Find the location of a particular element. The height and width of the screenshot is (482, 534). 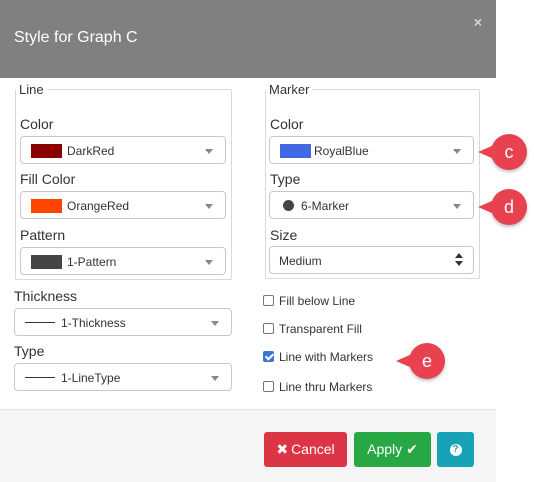

callout-c: c is located at coordinates (502, 152).